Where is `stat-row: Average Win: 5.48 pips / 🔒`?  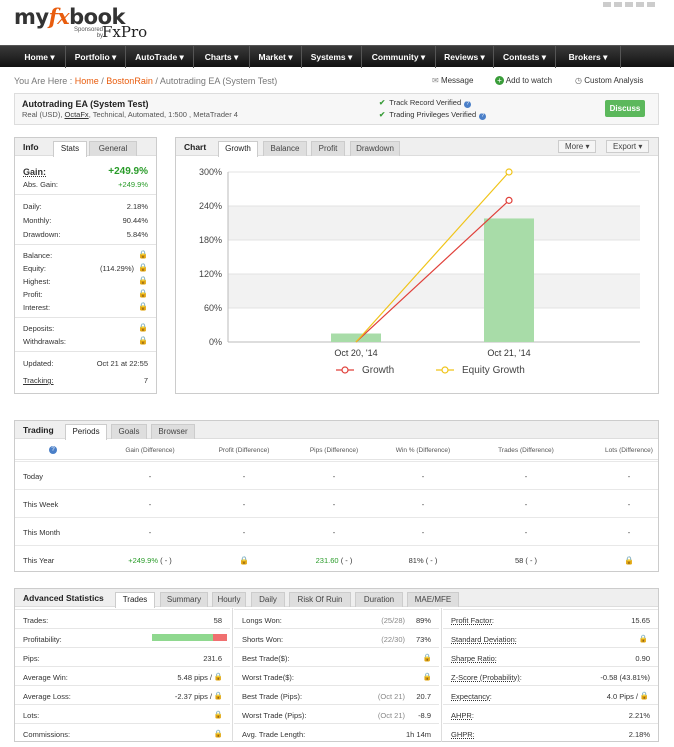 stat-row: Average Win: 5.48 pips / 🔒 is located at coordinates (122, 675).